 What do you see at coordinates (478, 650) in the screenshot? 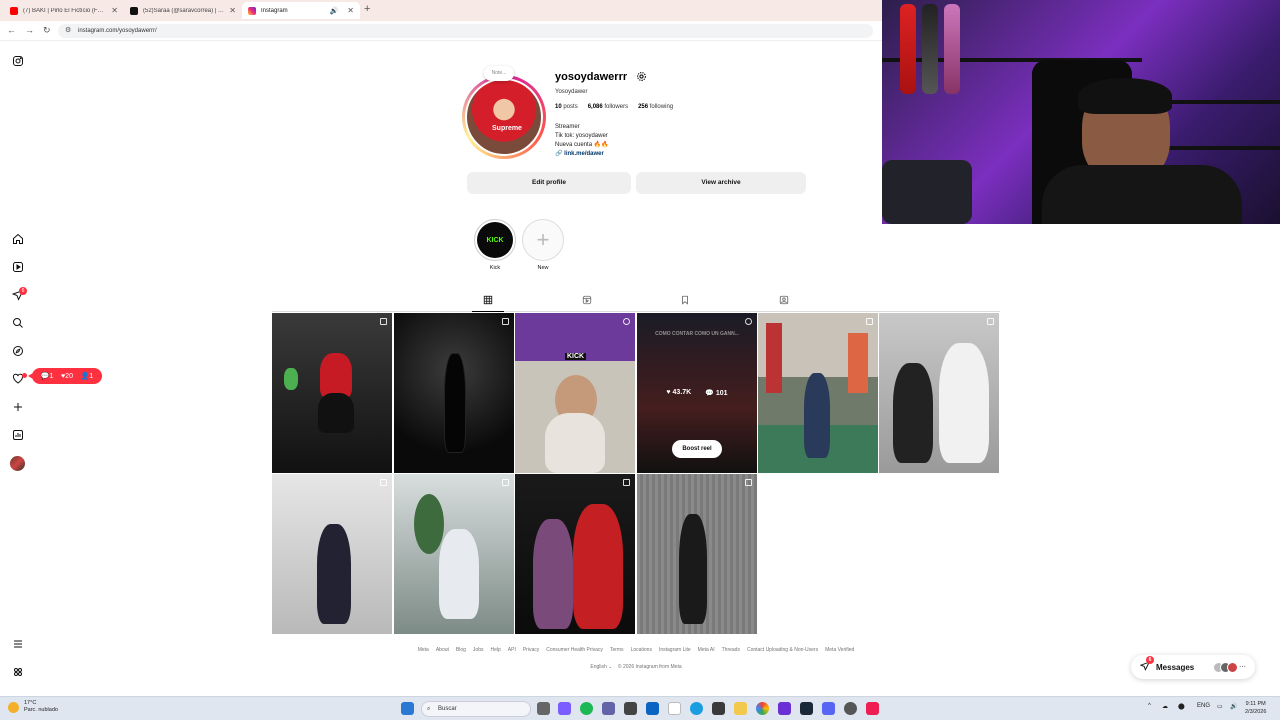
I see `footer-link: Jobs` at bounding box center [478, 650].